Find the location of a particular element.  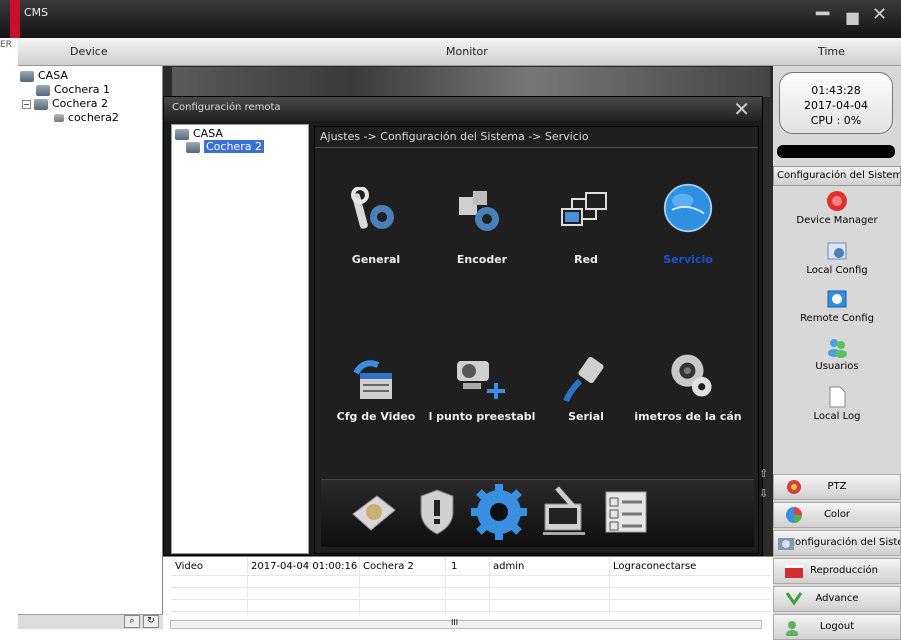

log-event: Lograconectarse is located at coordinates (655, 566).